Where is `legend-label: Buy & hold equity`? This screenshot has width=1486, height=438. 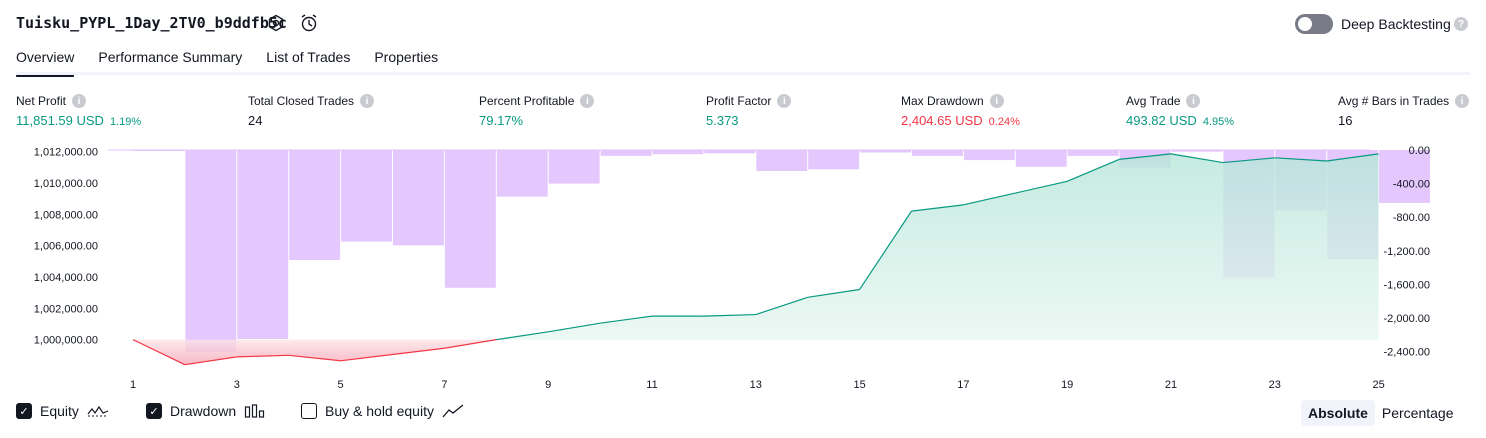 legend-label: Buy & hold equity is located at coordinates (379, 411).